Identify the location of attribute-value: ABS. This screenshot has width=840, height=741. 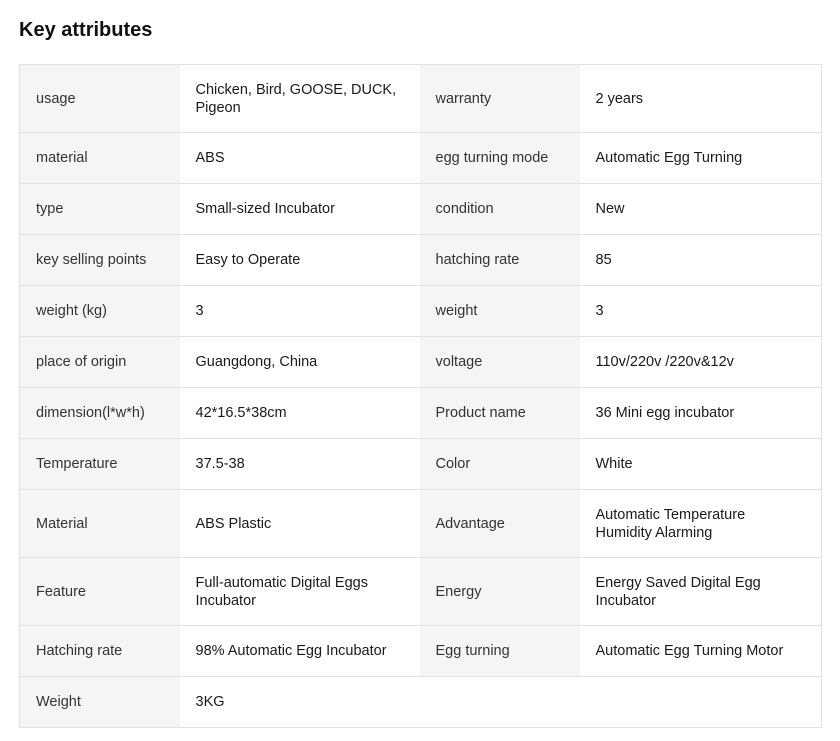
(299, 158).